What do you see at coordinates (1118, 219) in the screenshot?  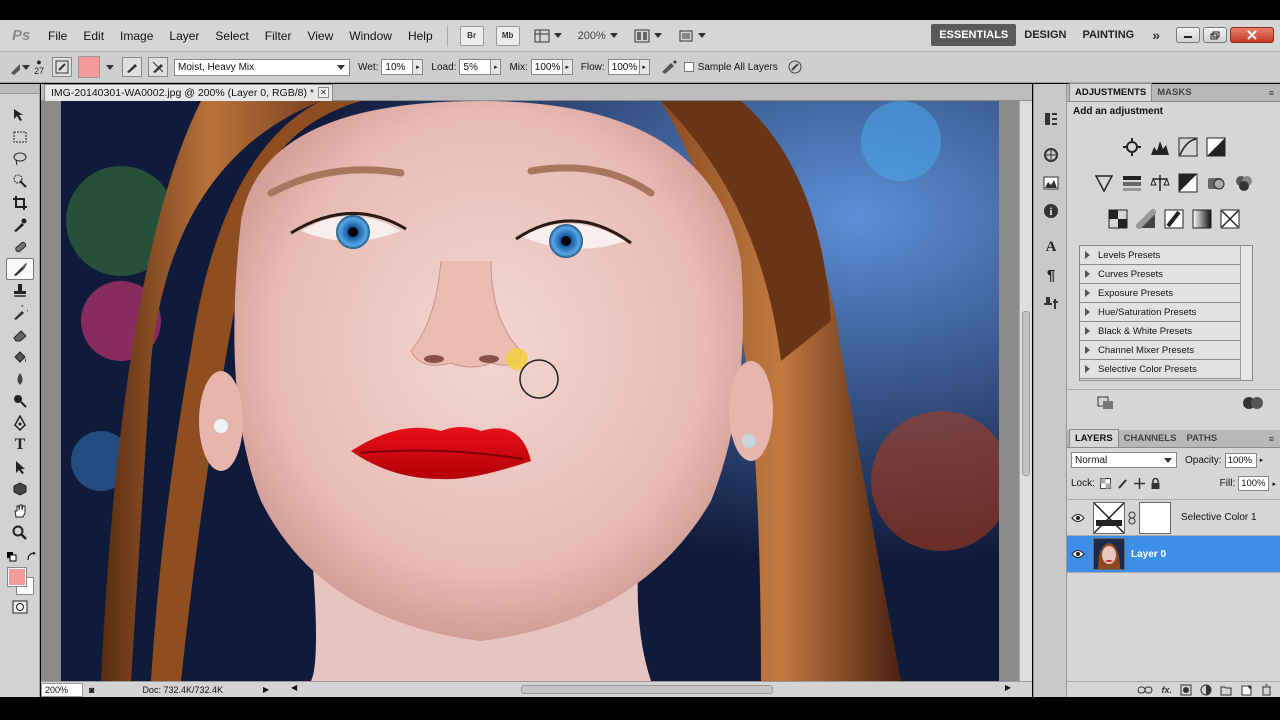 I see `invert-icon` at bounding box center [1118, 219].